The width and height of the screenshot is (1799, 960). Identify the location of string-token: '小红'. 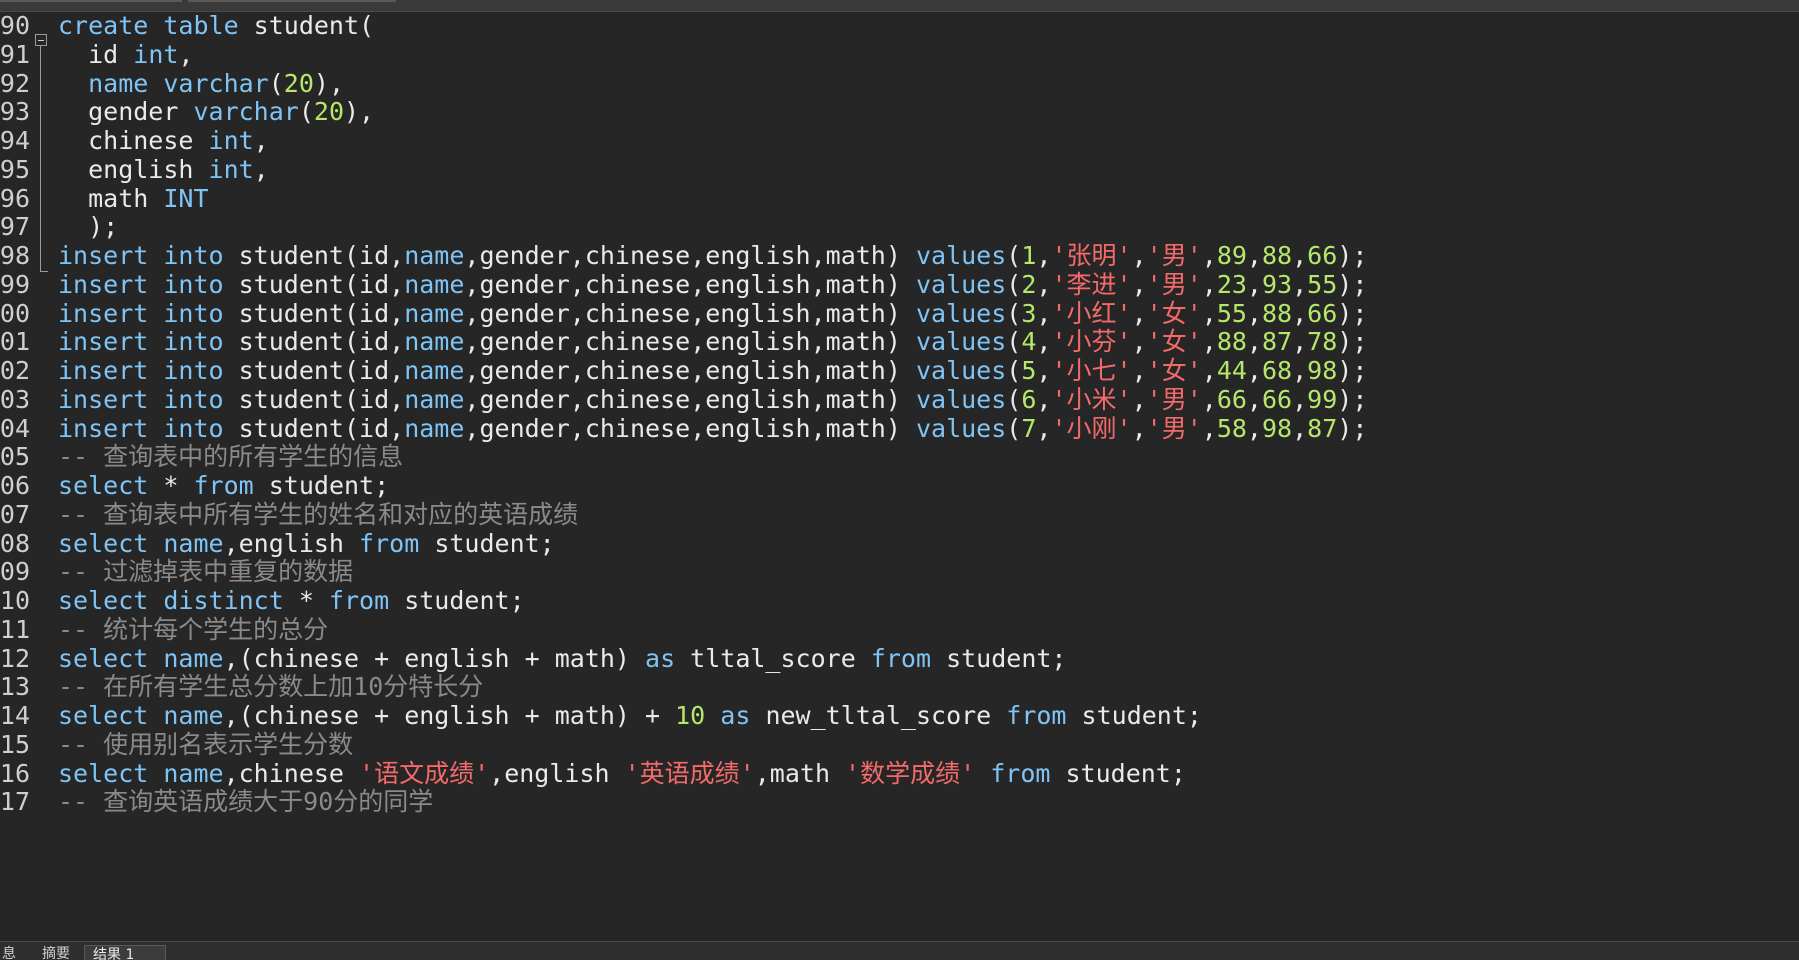
(1091, 313).